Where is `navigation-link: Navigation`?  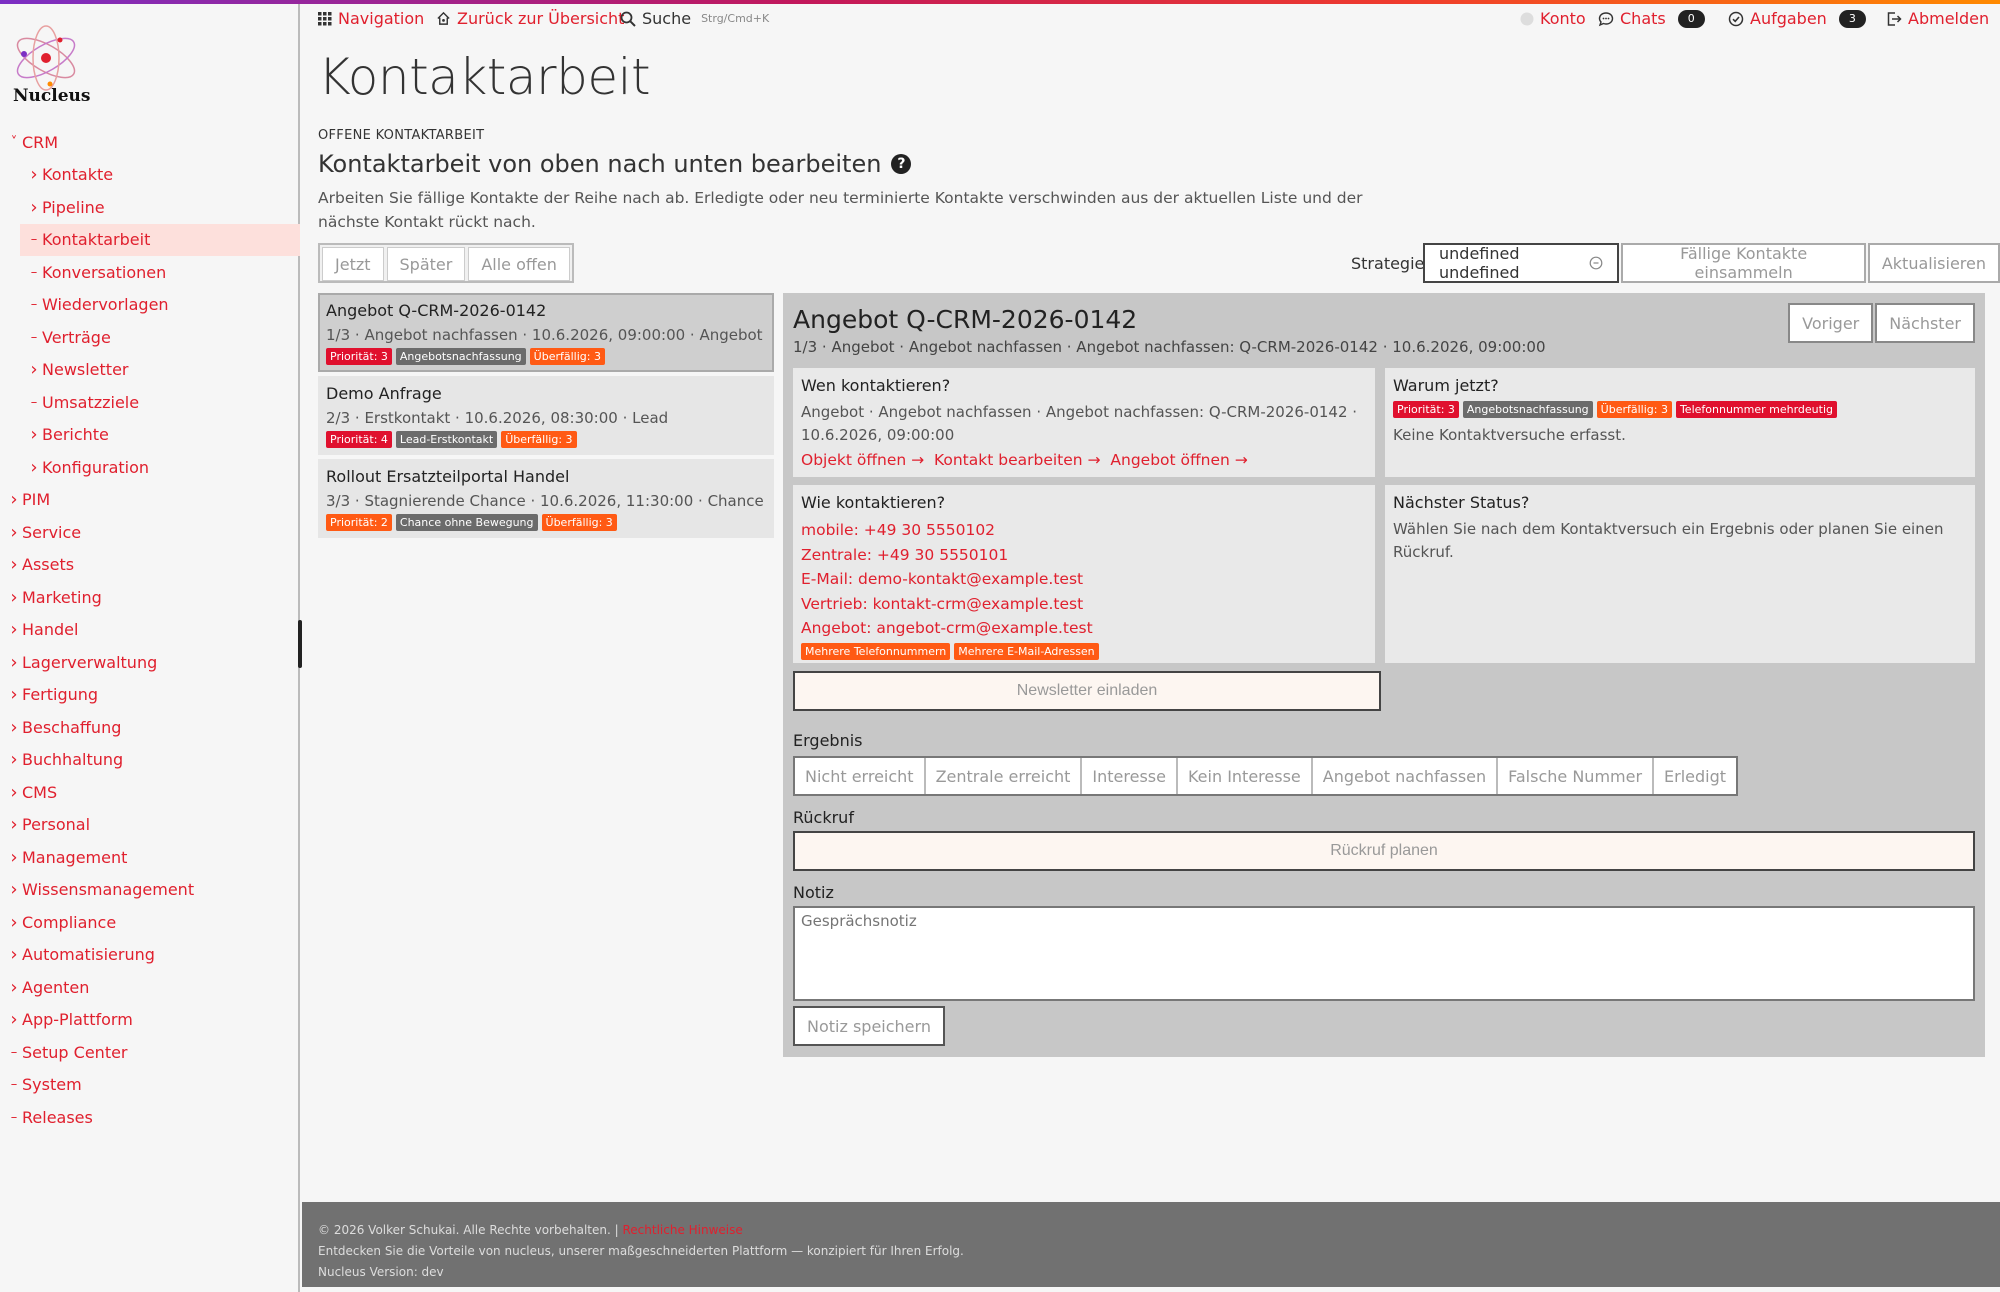
navigation-link: Navigation is located at coordinates (371, 18).